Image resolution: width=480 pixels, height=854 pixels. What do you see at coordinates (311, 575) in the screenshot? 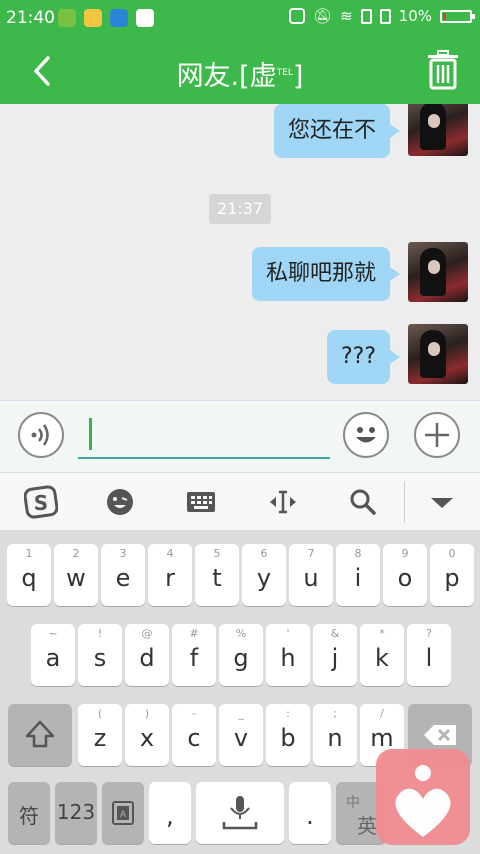
I see `key-u: 7u` at bounding box center [311, 575].